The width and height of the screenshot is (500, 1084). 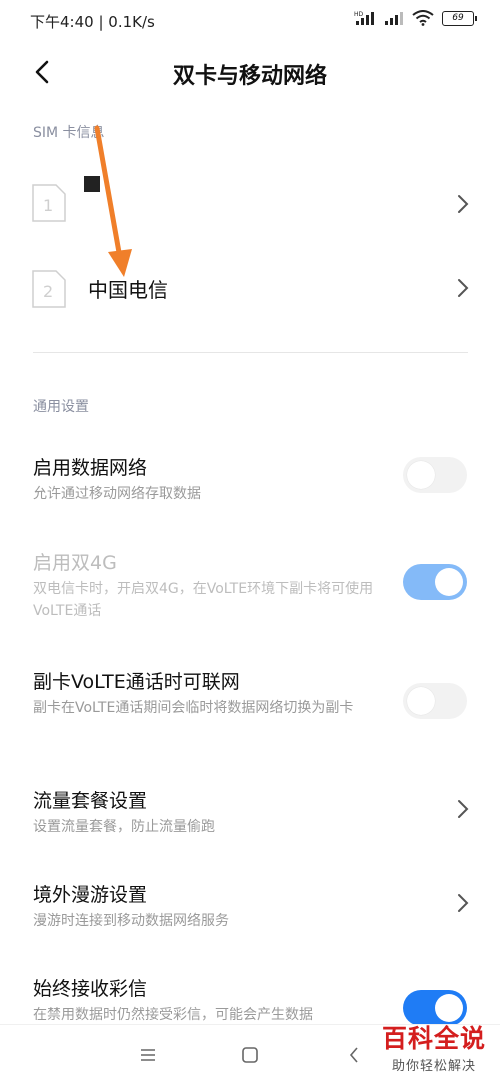 What do you see at coordinates (90, 989) in the screenshot?
I see `setting-title: 始终接收彩信` at bounding box center [90, 989].